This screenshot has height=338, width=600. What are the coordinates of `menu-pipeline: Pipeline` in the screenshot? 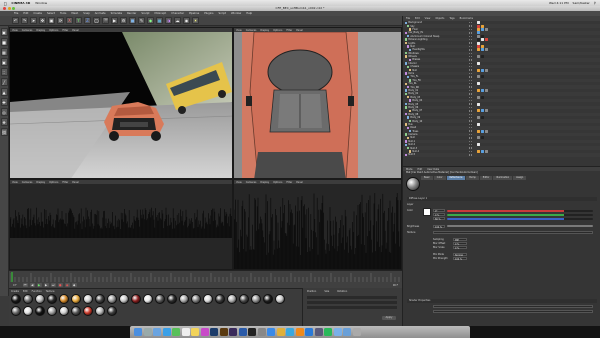 It's located at (194, 13).